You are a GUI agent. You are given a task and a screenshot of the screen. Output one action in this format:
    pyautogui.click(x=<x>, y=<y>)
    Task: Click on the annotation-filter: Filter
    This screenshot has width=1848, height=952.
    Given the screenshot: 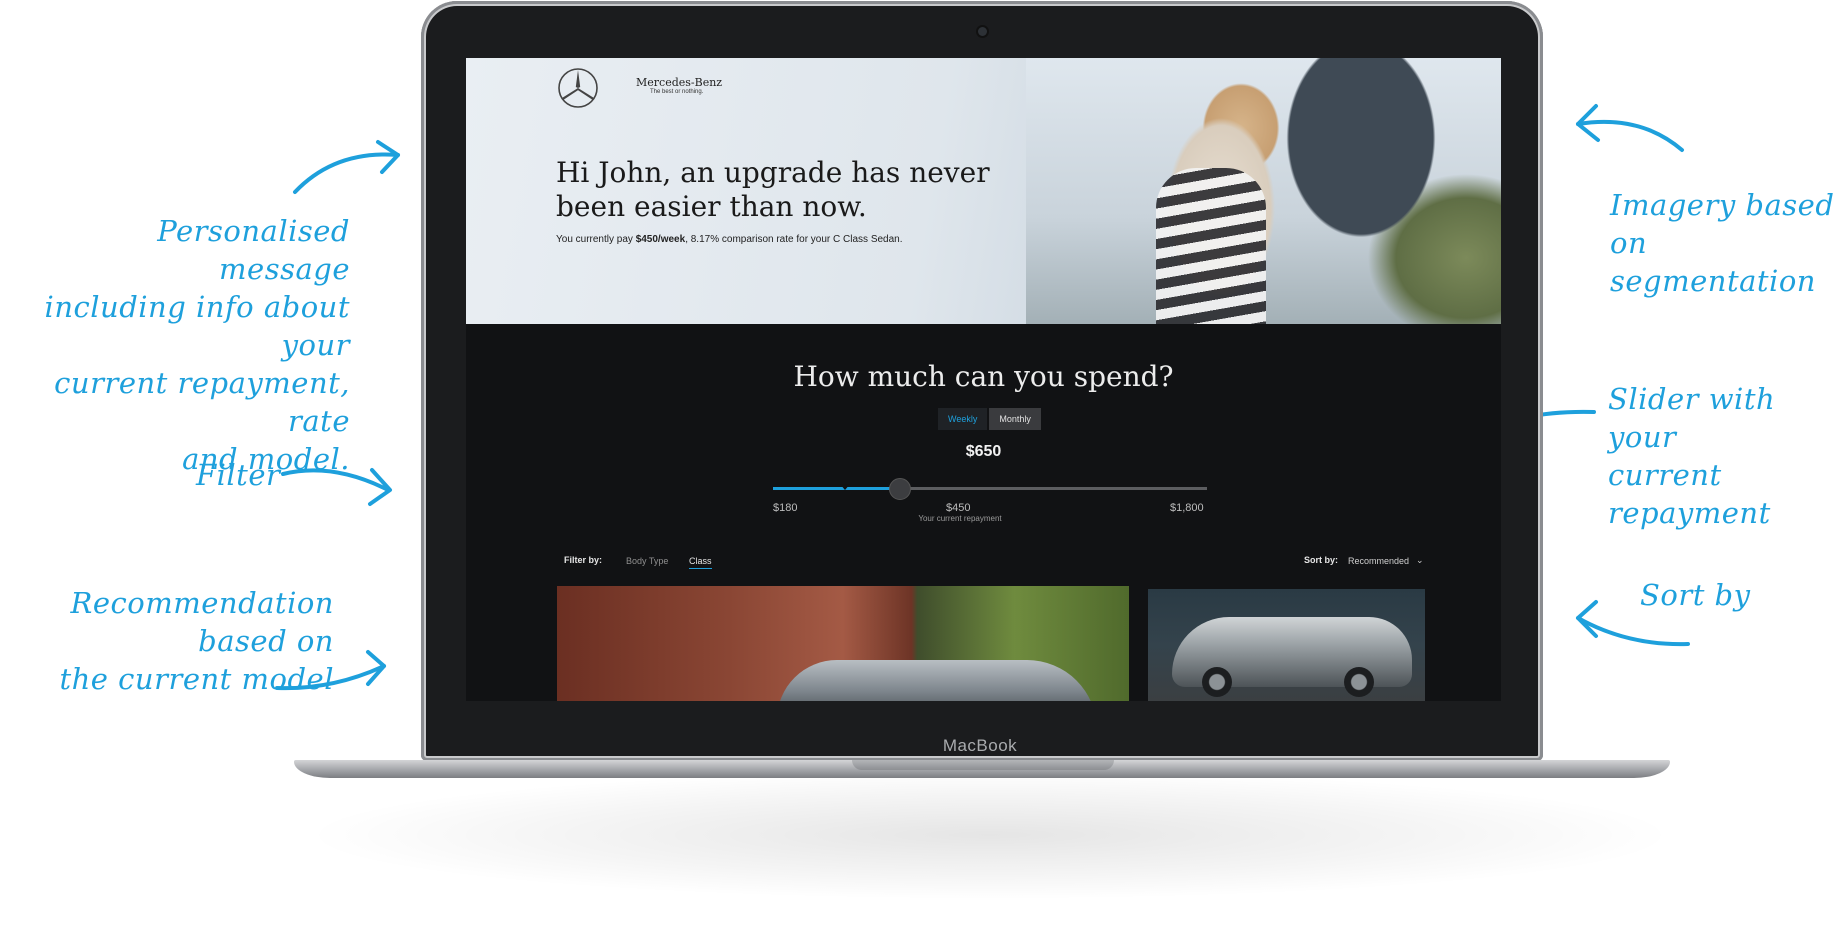 What is the action you would take?
    pyautogui.click(x=238, y=475)
    